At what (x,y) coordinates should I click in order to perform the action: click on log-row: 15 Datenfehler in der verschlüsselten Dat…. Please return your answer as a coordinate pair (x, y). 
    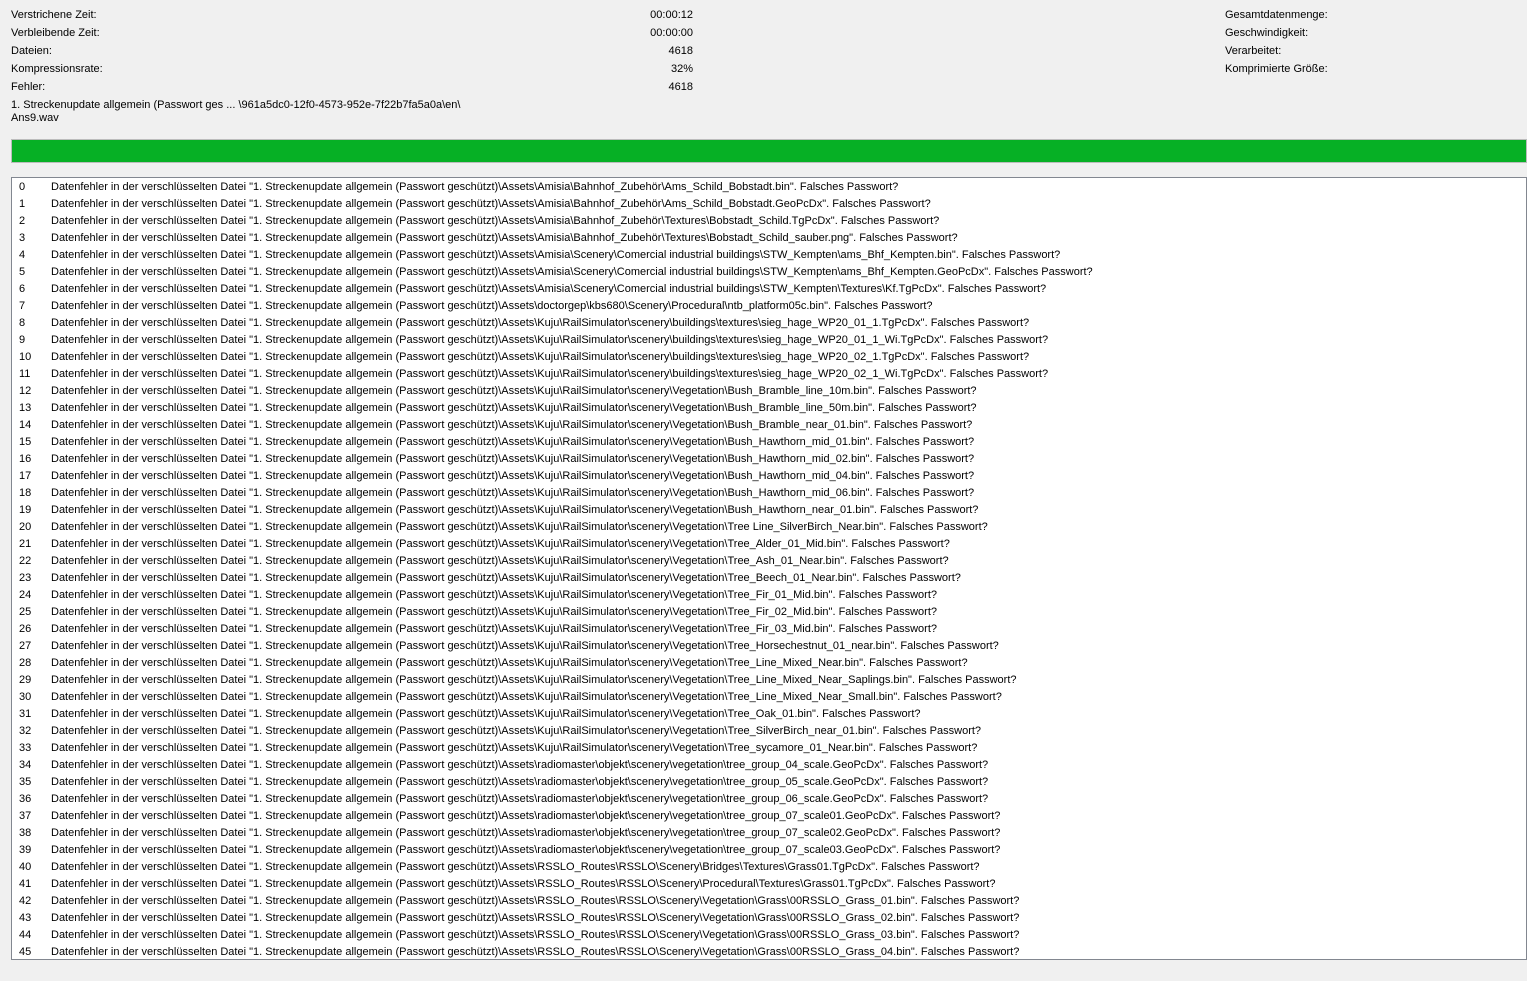
    Looking at the image, I should click on (769, 442).